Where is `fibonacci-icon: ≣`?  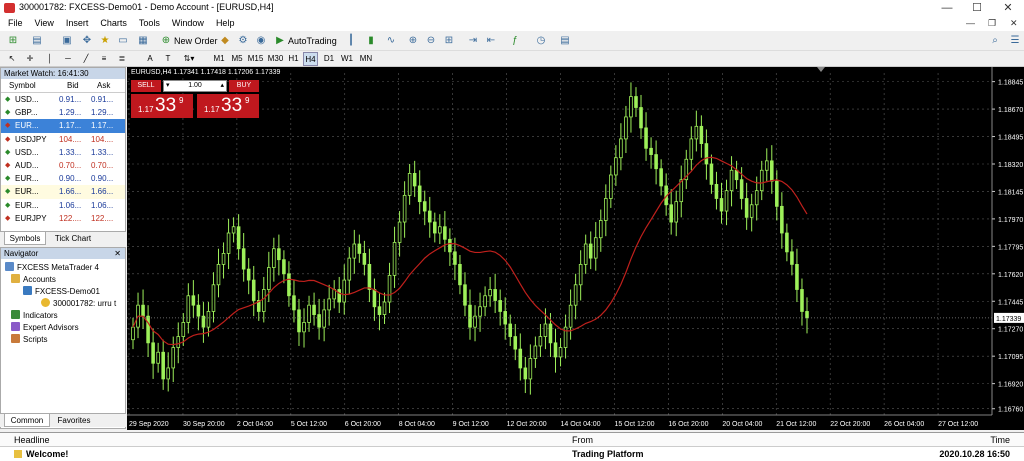
fibonacci-icon: ≣ is located at coordinates (122, 59).